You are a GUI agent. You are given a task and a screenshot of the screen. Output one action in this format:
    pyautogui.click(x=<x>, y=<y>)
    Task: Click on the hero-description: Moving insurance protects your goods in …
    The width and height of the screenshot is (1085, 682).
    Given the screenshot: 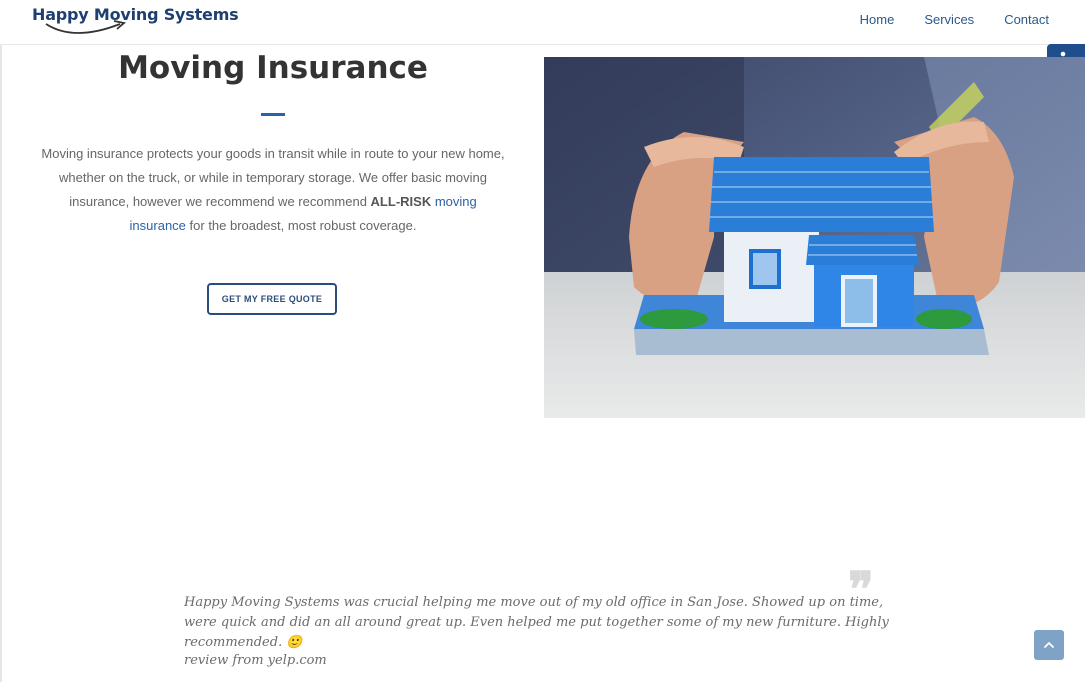 What is the action you would take?
    pyautogui.click(x=273, y=190)
    